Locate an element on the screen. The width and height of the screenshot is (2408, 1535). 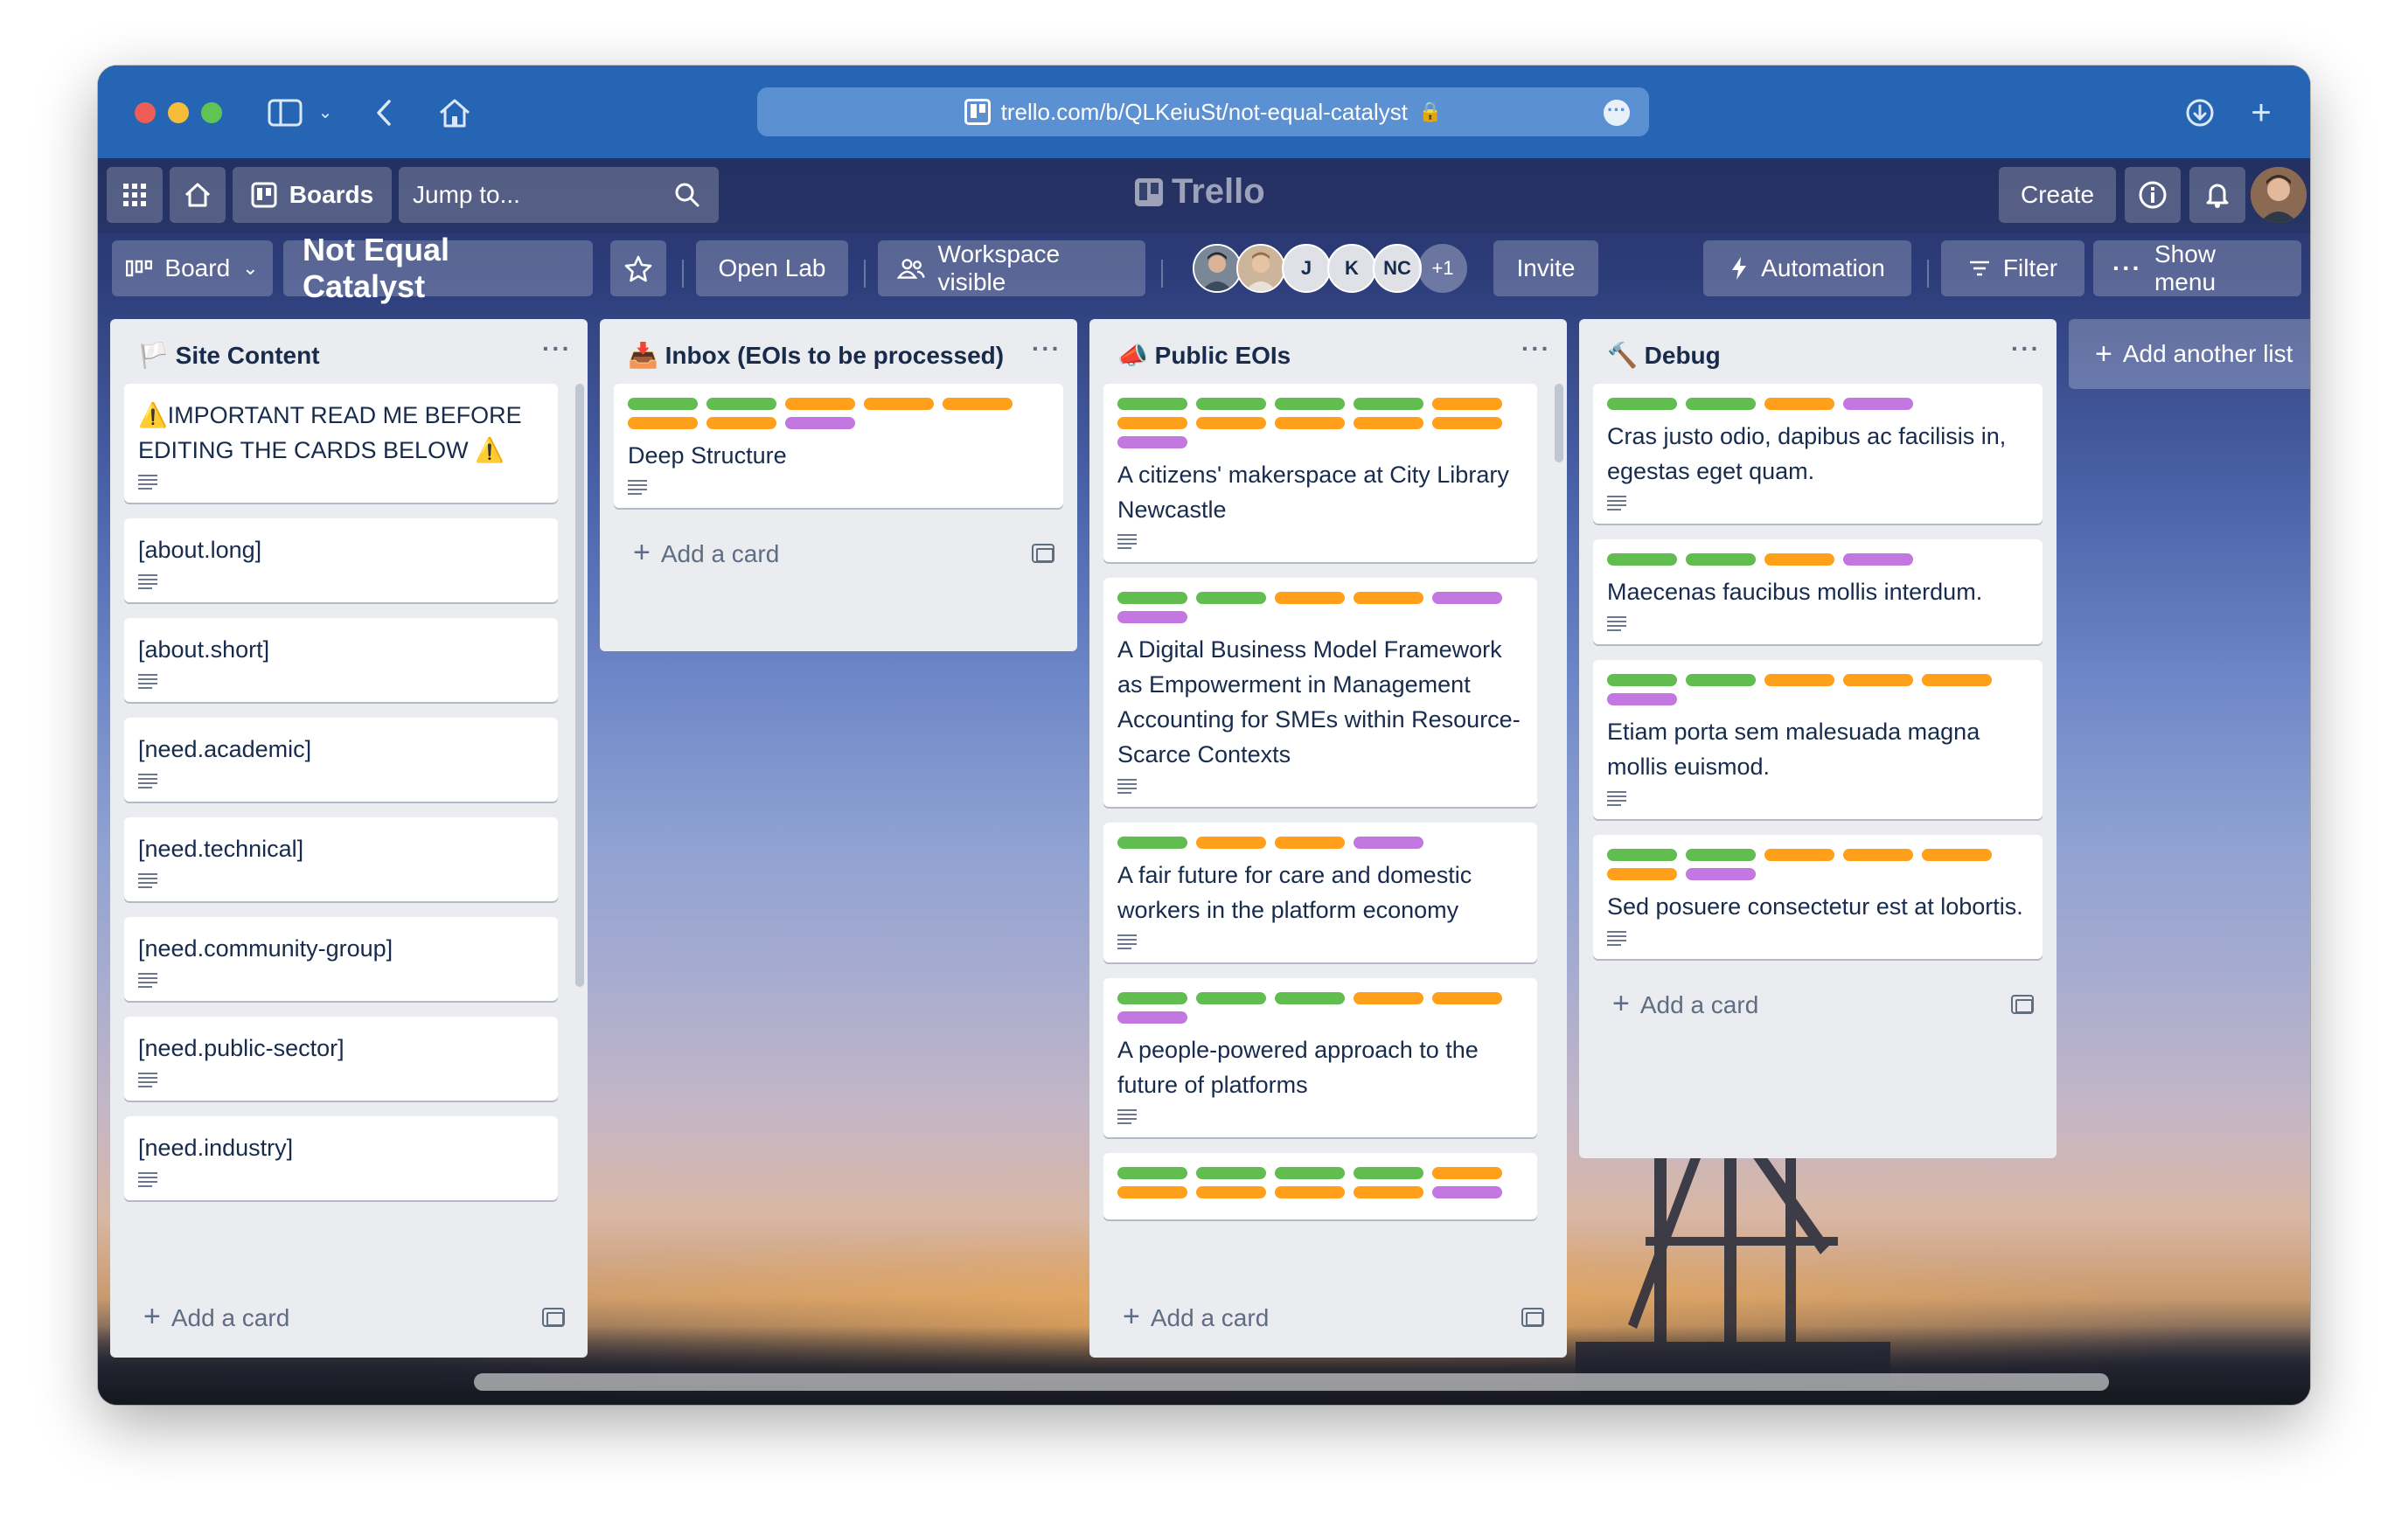
home-button is located at coordinates (198, 195).